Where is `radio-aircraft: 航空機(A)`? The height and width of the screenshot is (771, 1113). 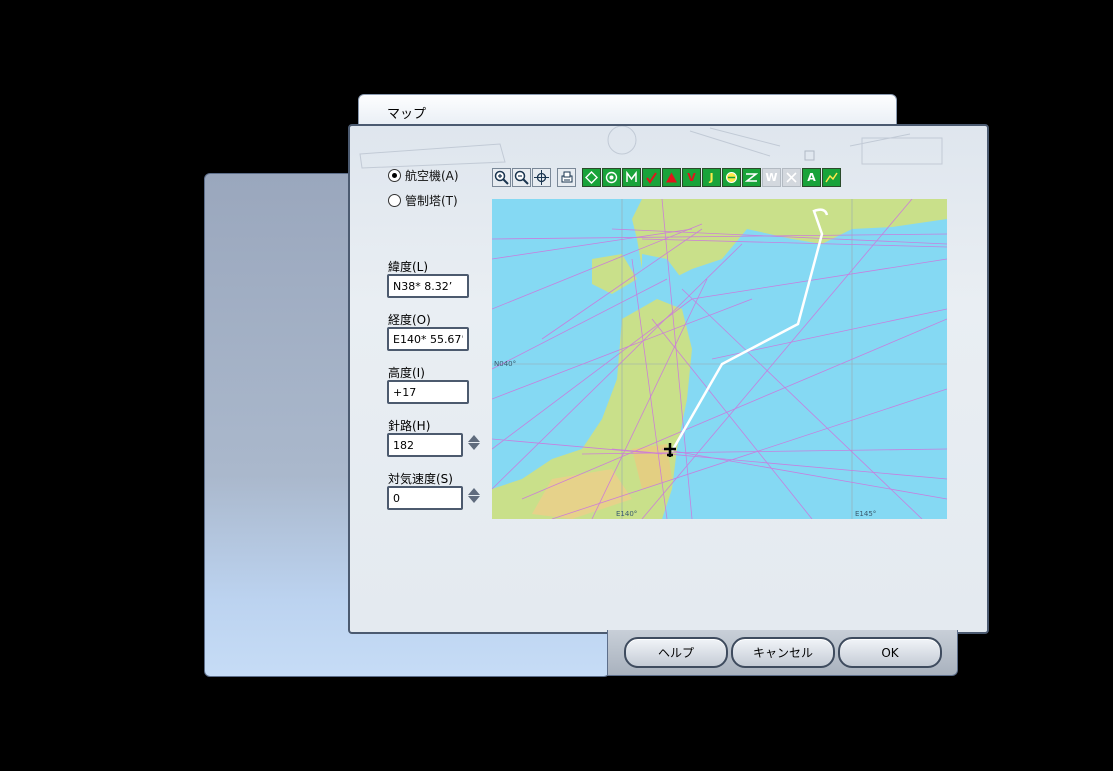 radio-aircraft: 航空機(A) is located at coordinates (423, 175).